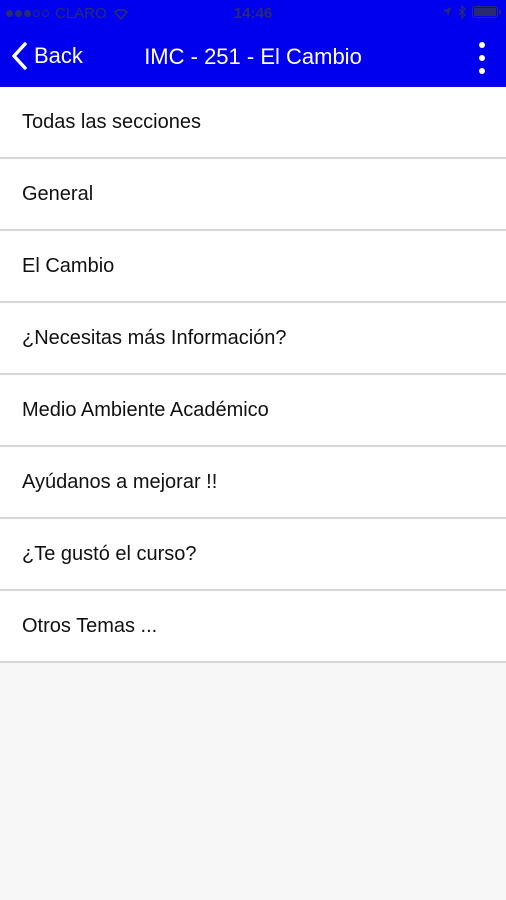 The width and height of the screenshot is (506, 900). Describe the element at coordinates (68, 265) in the screenshot. I see `list-item-label: El Cambio` at that location.